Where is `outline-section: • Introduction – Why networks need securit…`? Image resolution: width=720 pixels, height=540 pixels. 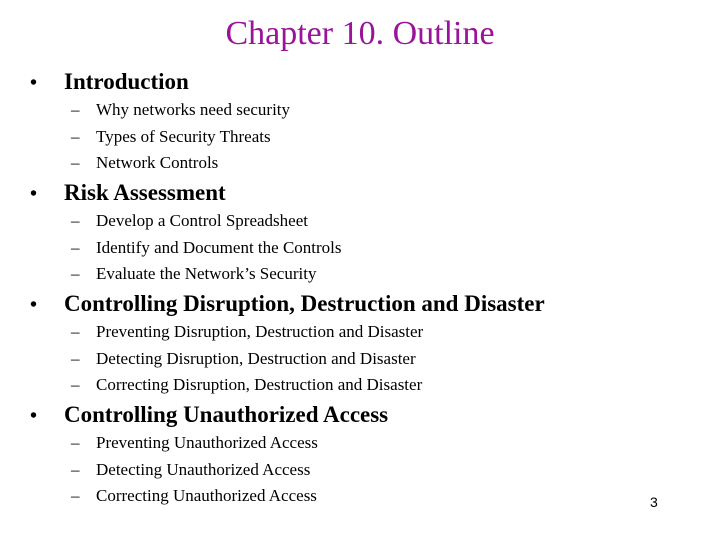
outline-section: • Introduction – Why networks need securit… is located at coordinates (160, 122).